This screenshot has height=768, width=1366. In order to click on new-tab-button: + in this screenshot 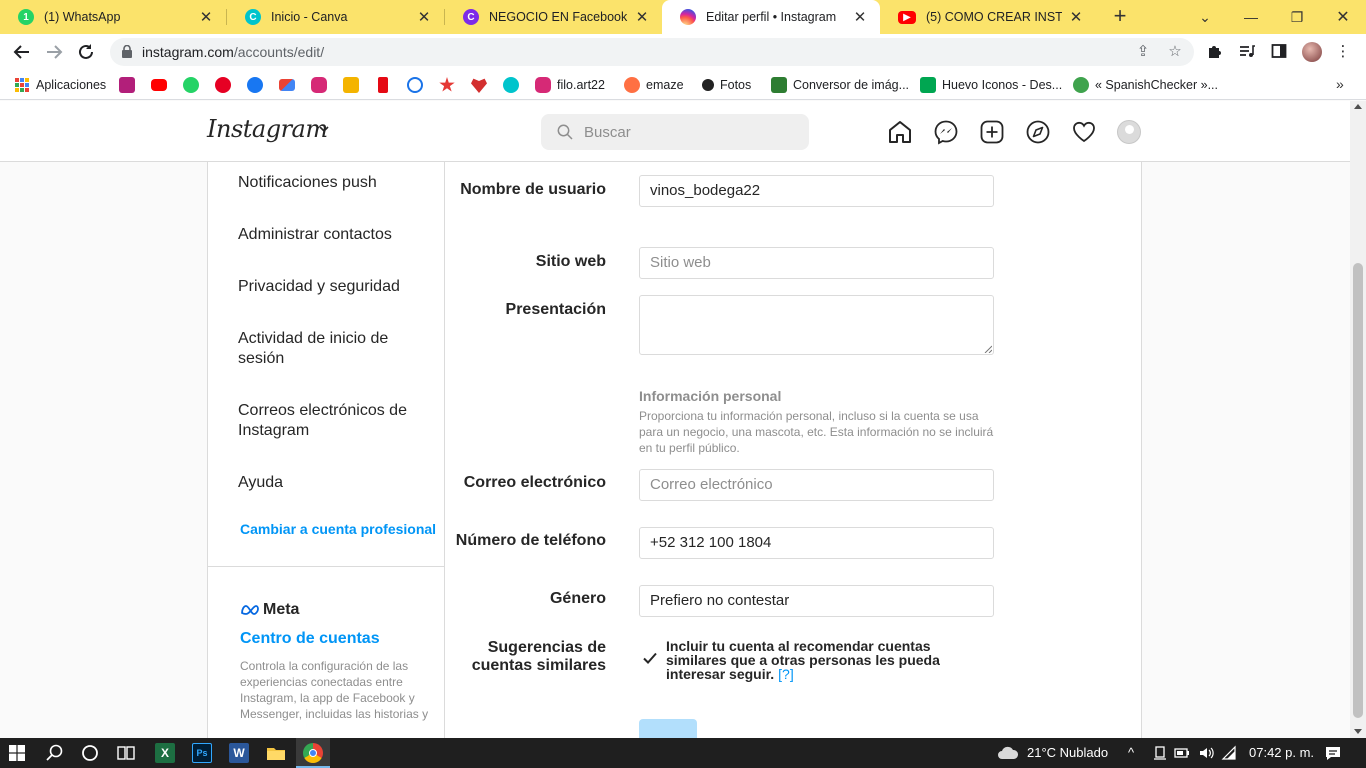, I will do `click(1120, 16)`.